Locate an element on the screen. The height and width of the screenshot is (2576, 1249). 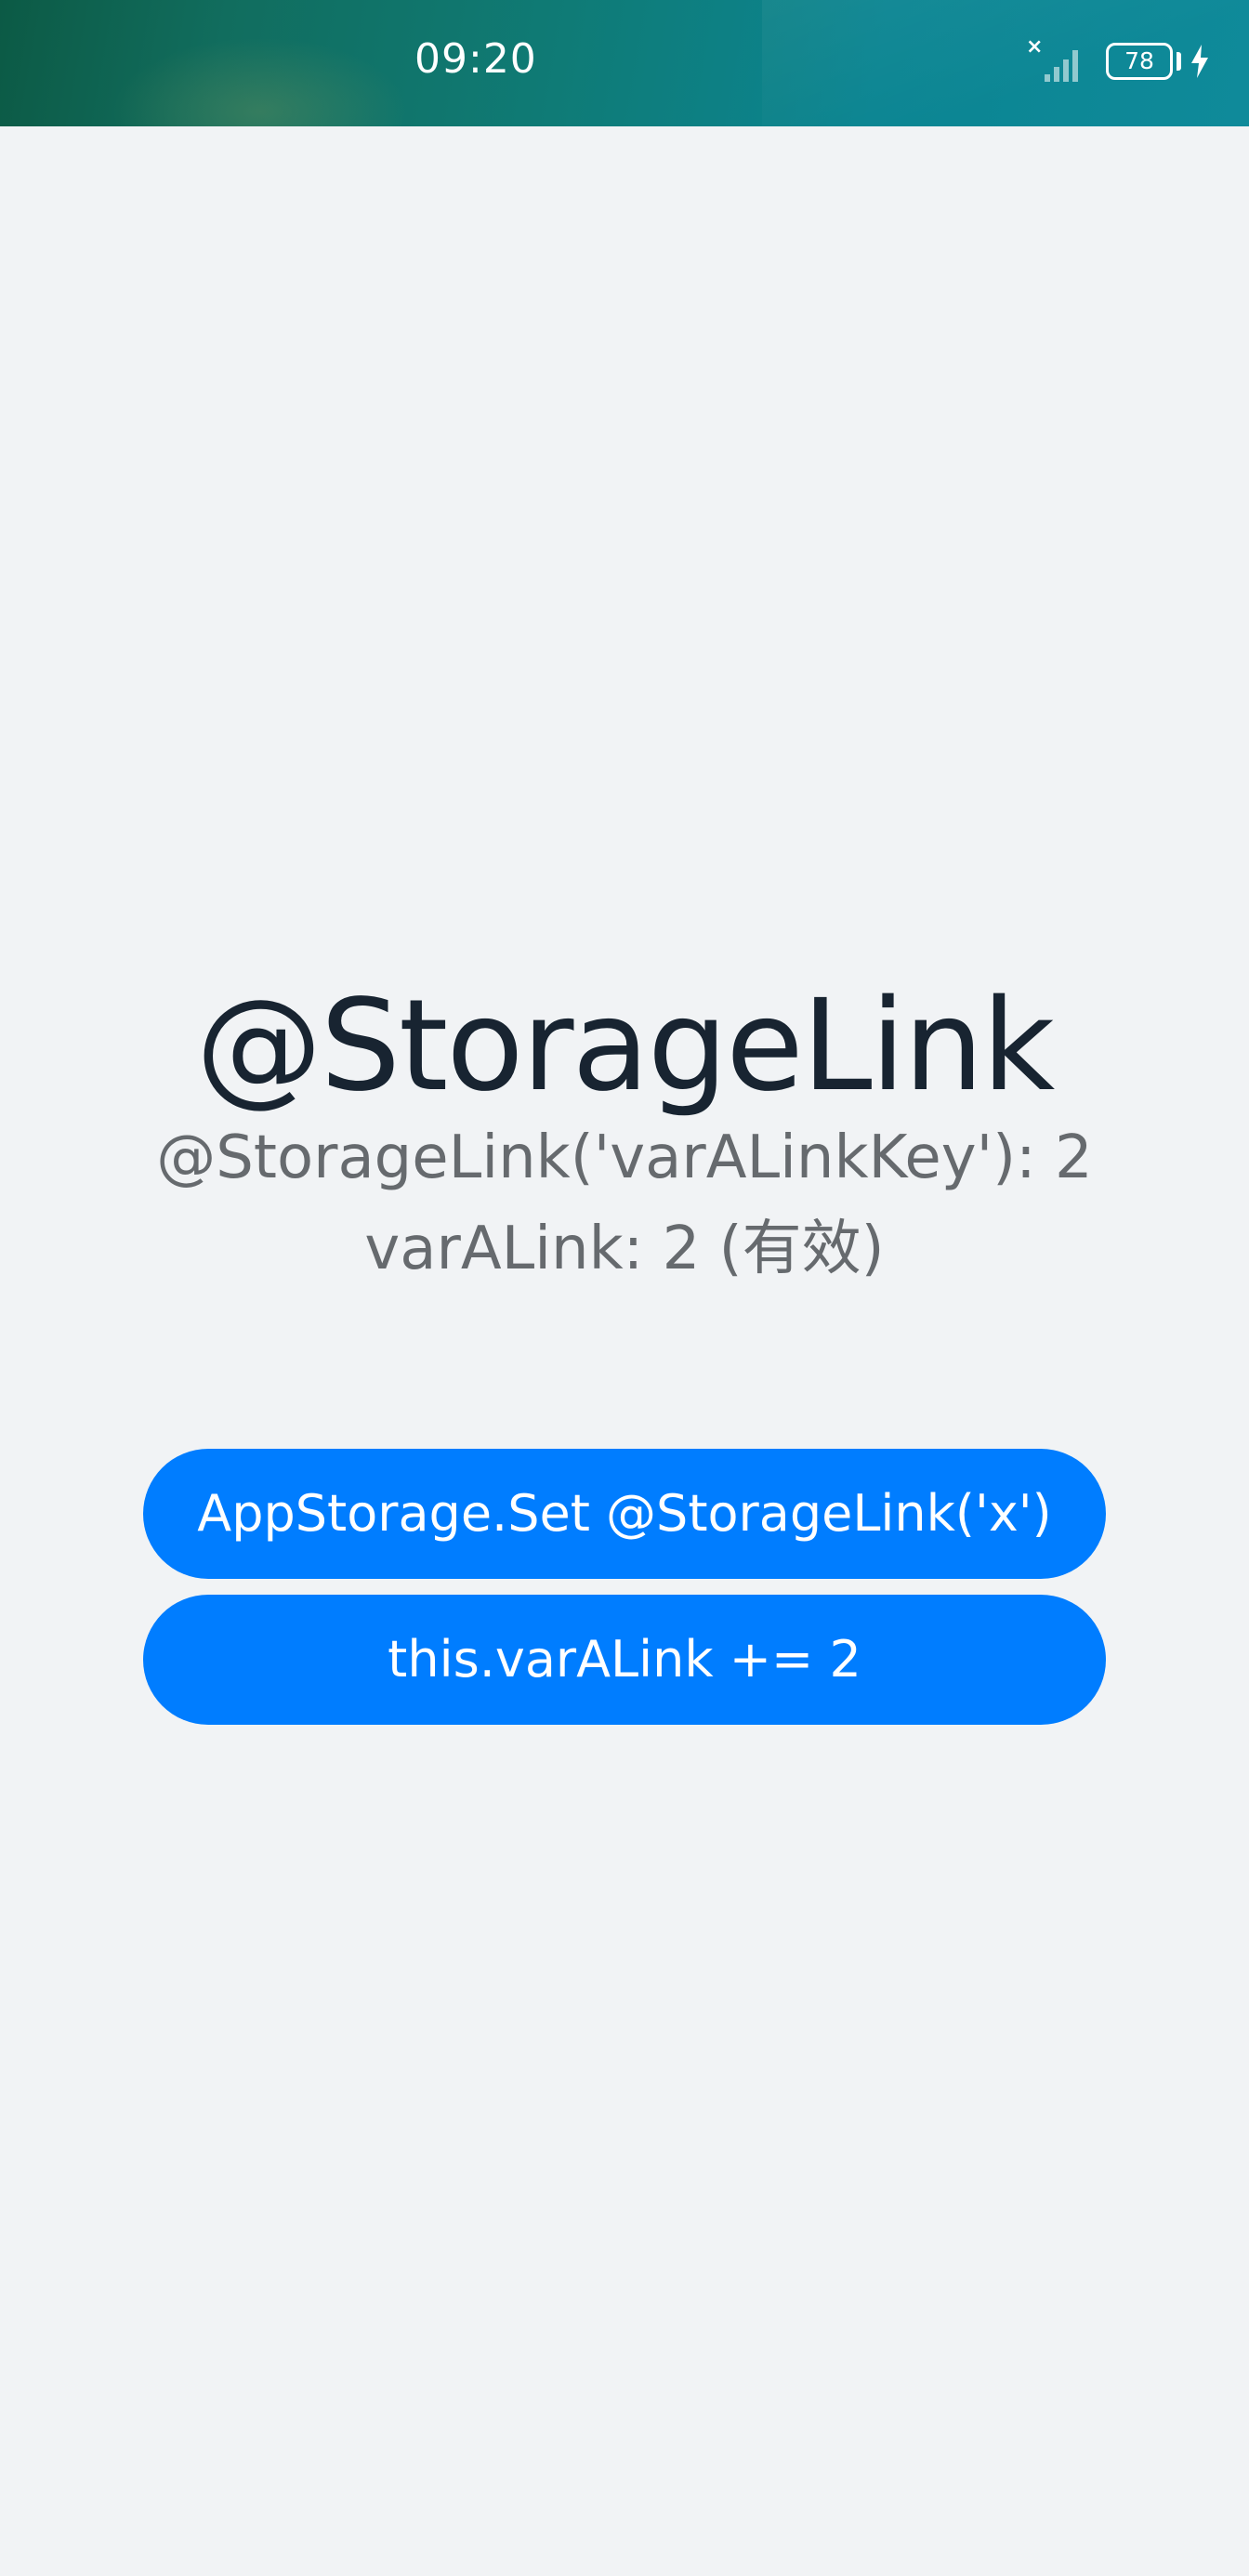
battery-tip is located at coordinates (1179, 61).